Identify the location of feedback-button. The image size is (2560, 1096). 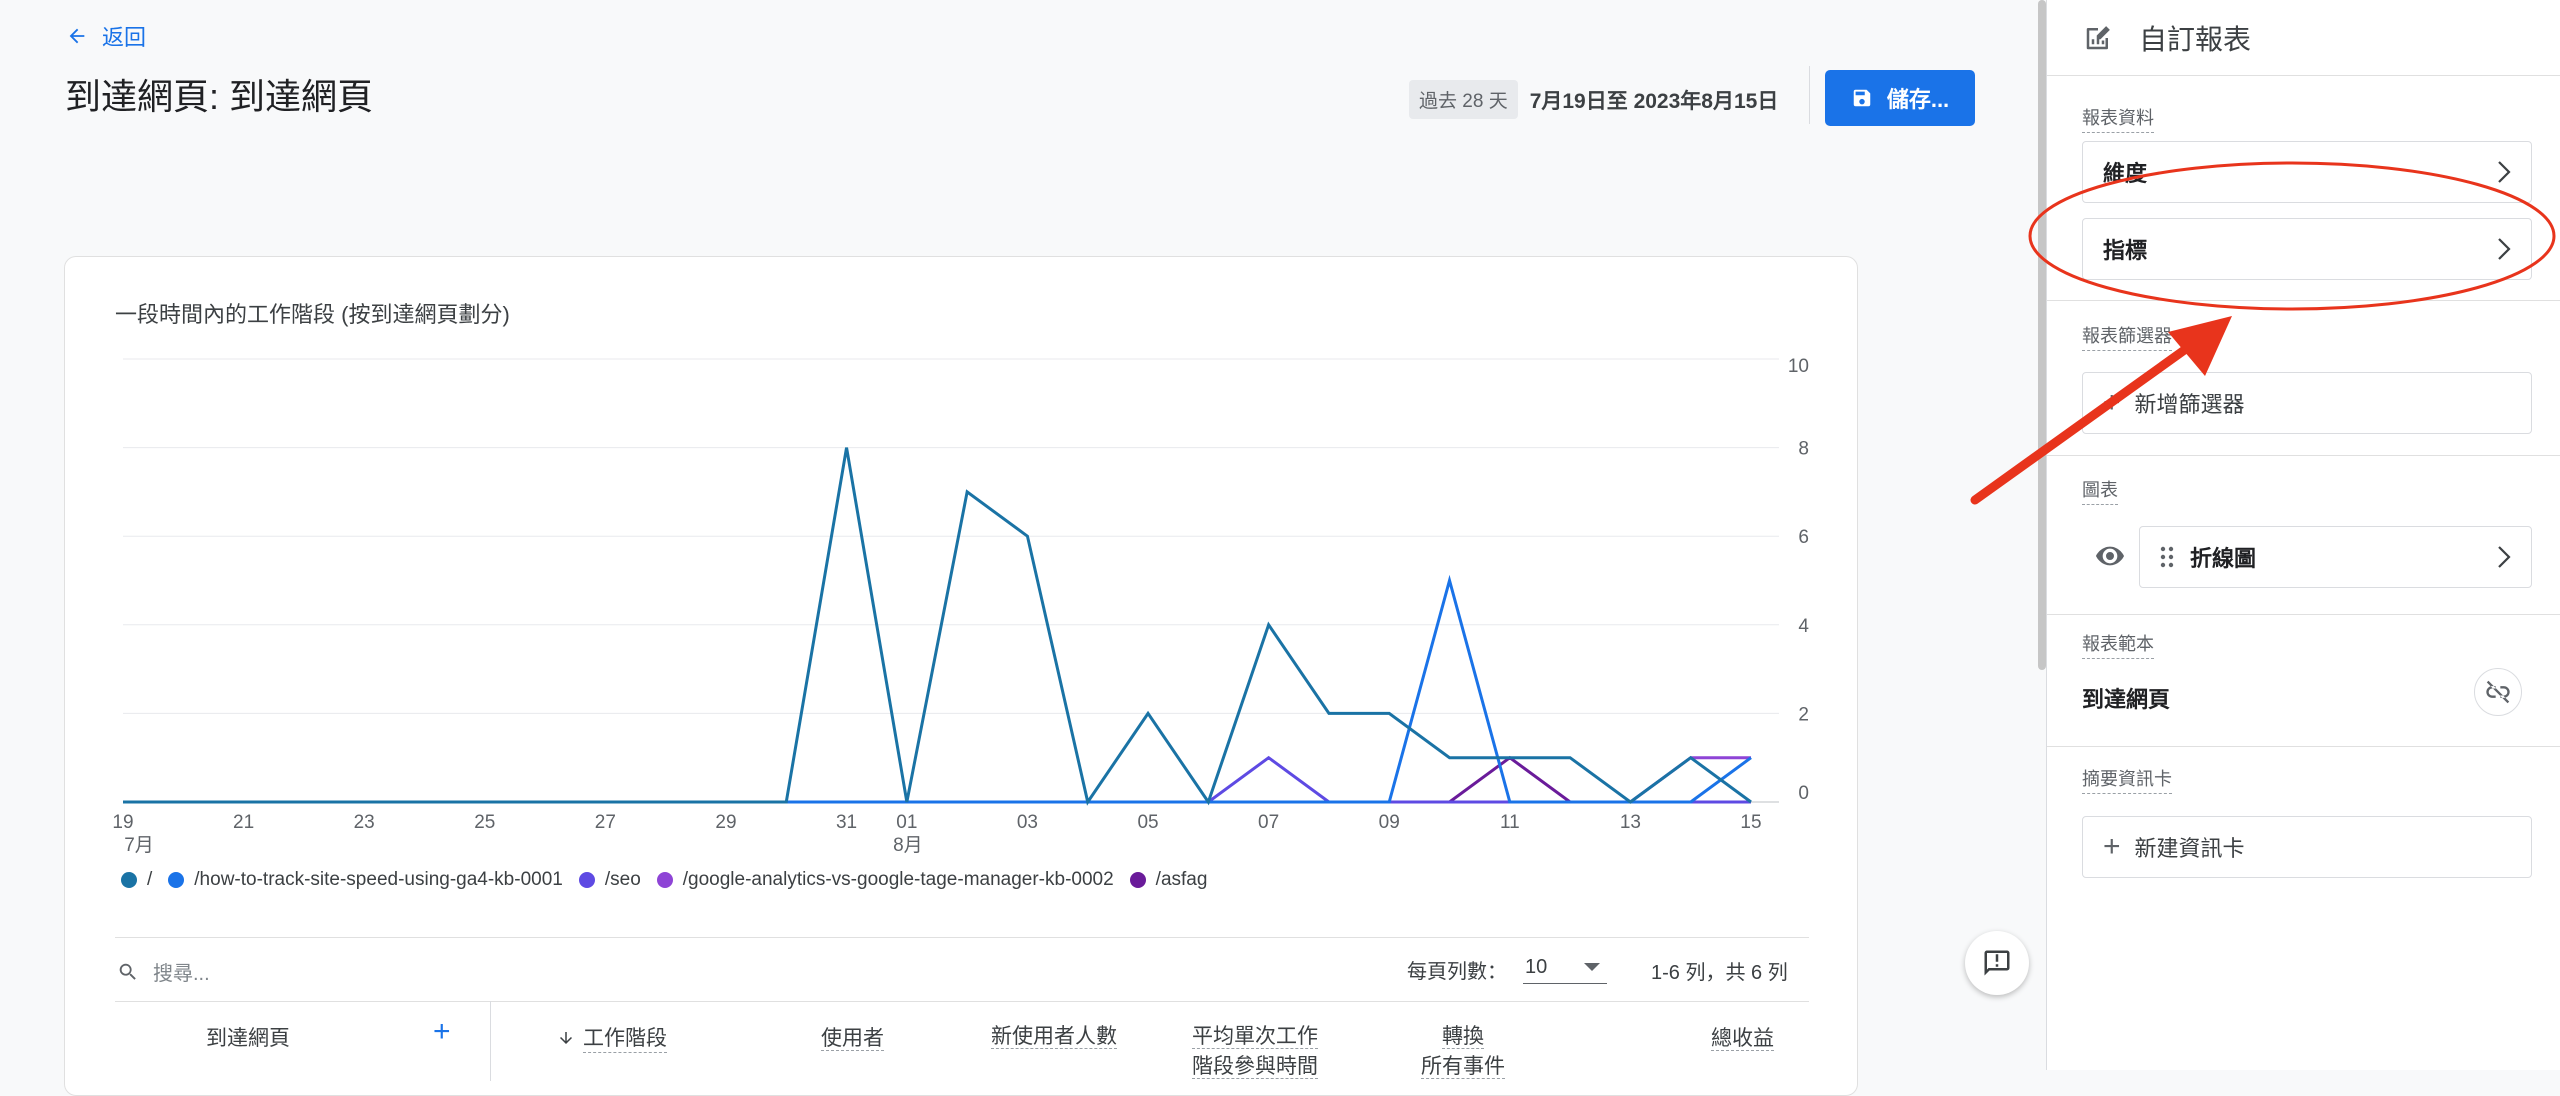
(1997, 963).